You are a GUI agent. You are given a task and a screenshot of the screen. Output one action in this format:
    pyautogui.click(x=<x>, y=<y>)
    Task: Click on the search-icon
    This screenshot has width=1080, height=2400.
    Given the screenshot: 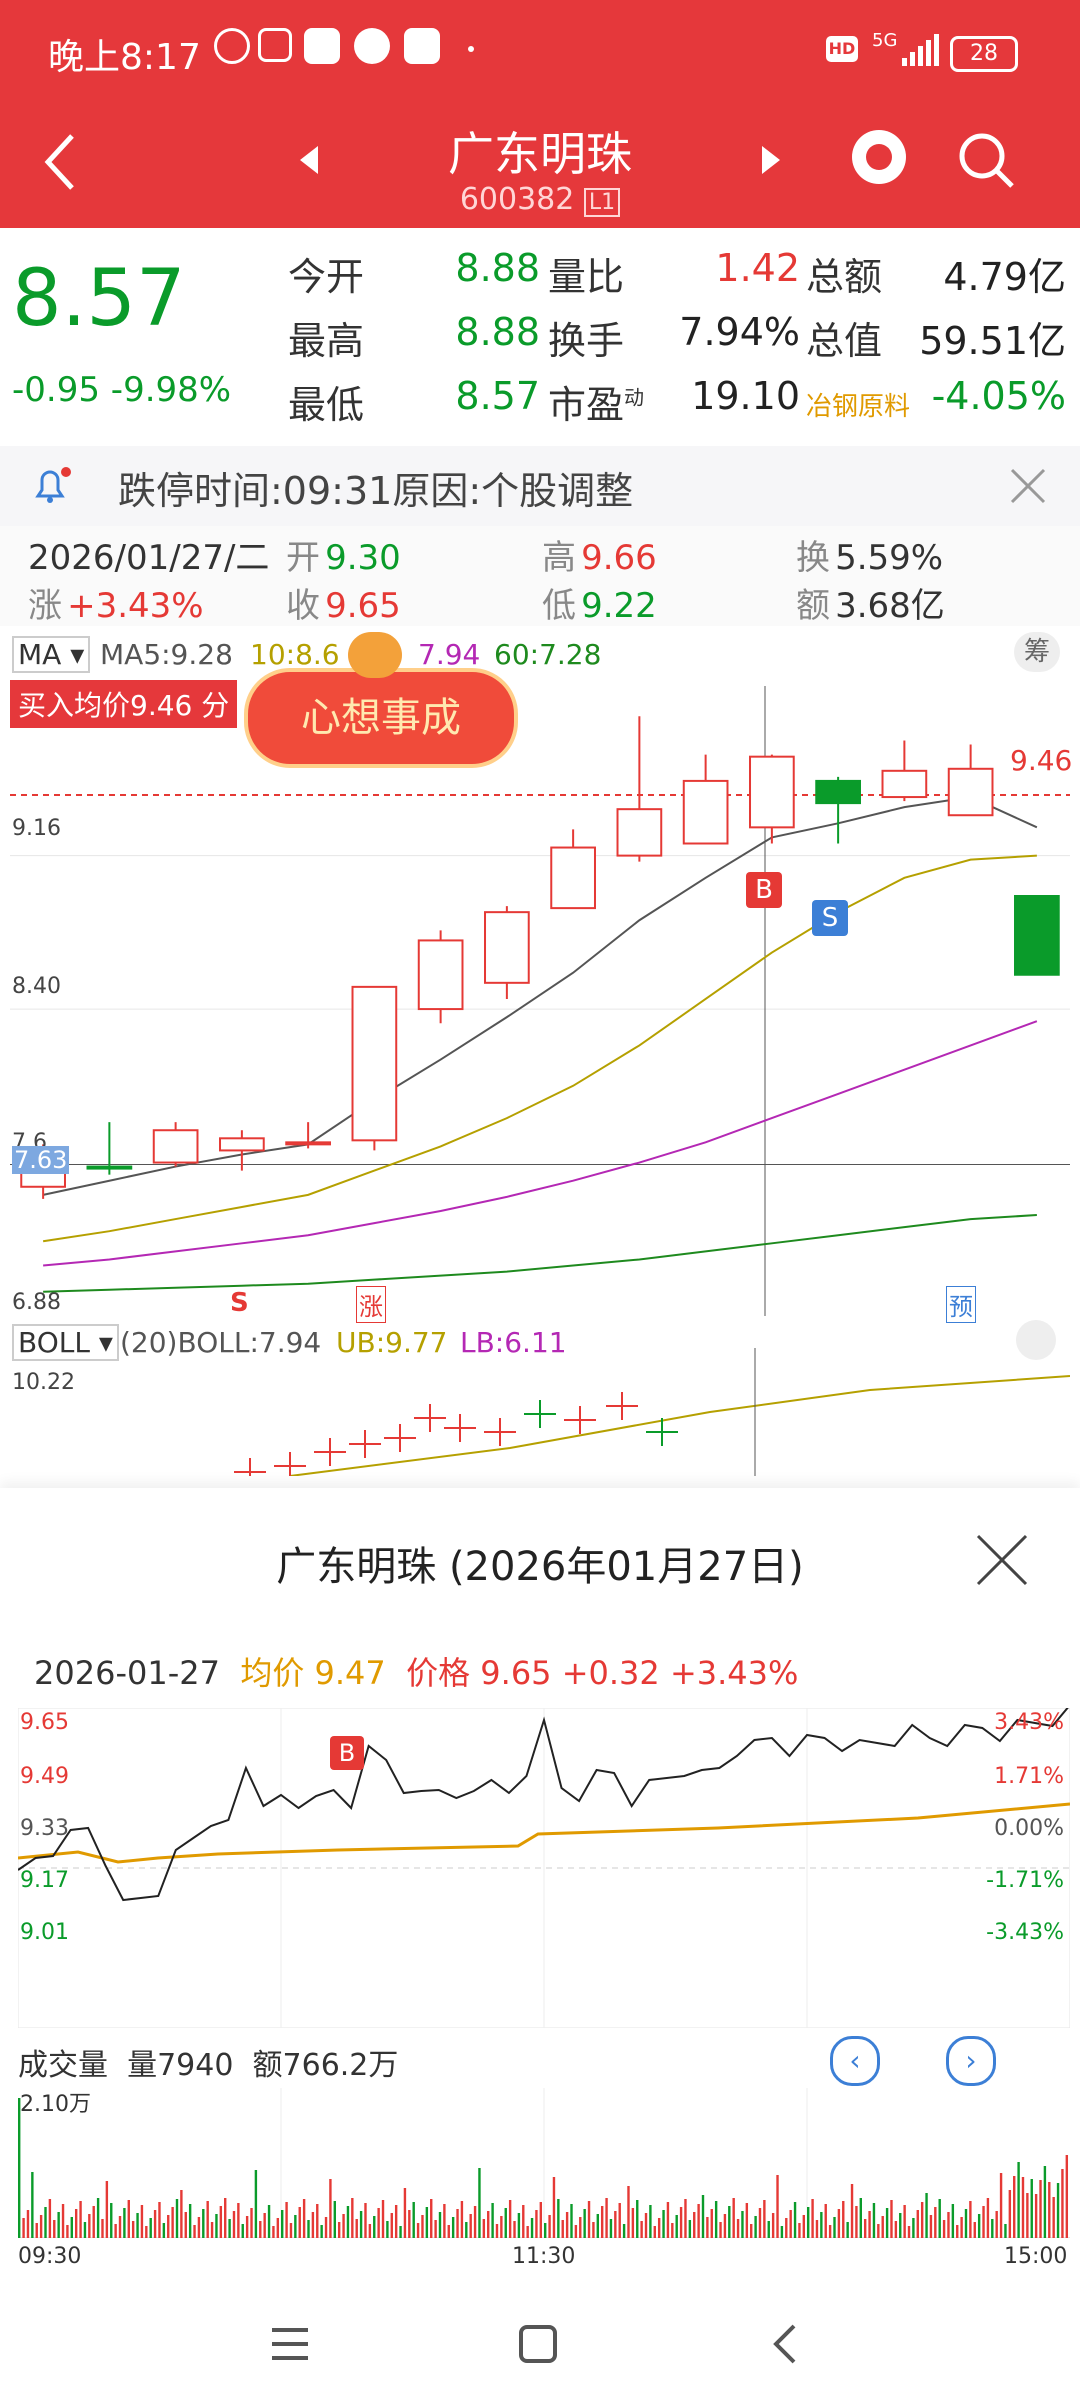 What is the action you would take?
    pyautogui.click(x=986, y=160)
    